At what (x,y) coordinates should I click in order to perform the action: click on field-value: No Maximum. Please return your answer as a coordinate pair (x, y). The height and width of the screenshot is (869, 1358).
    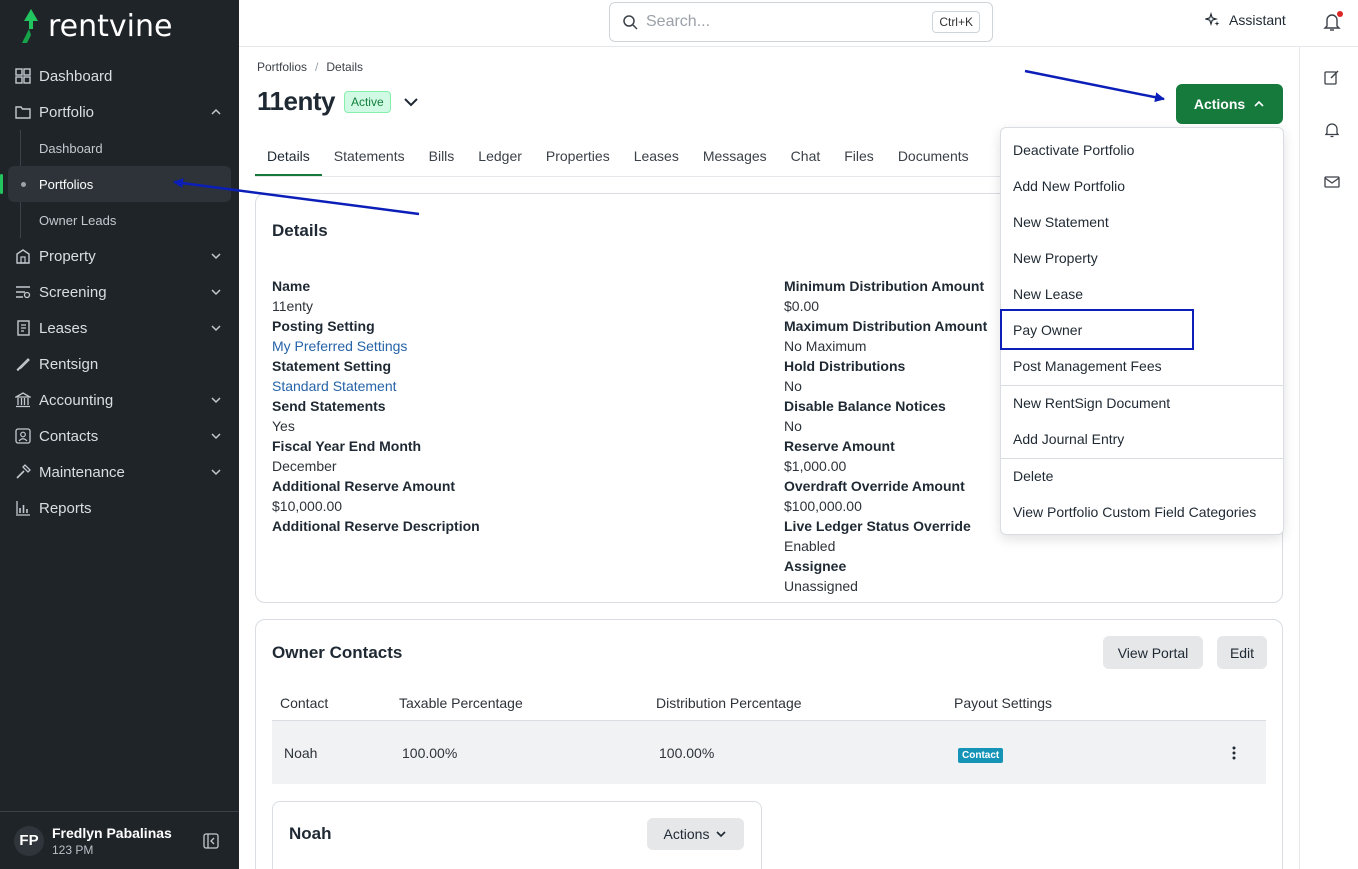
    Looking at the image, I should click on (825, 346).